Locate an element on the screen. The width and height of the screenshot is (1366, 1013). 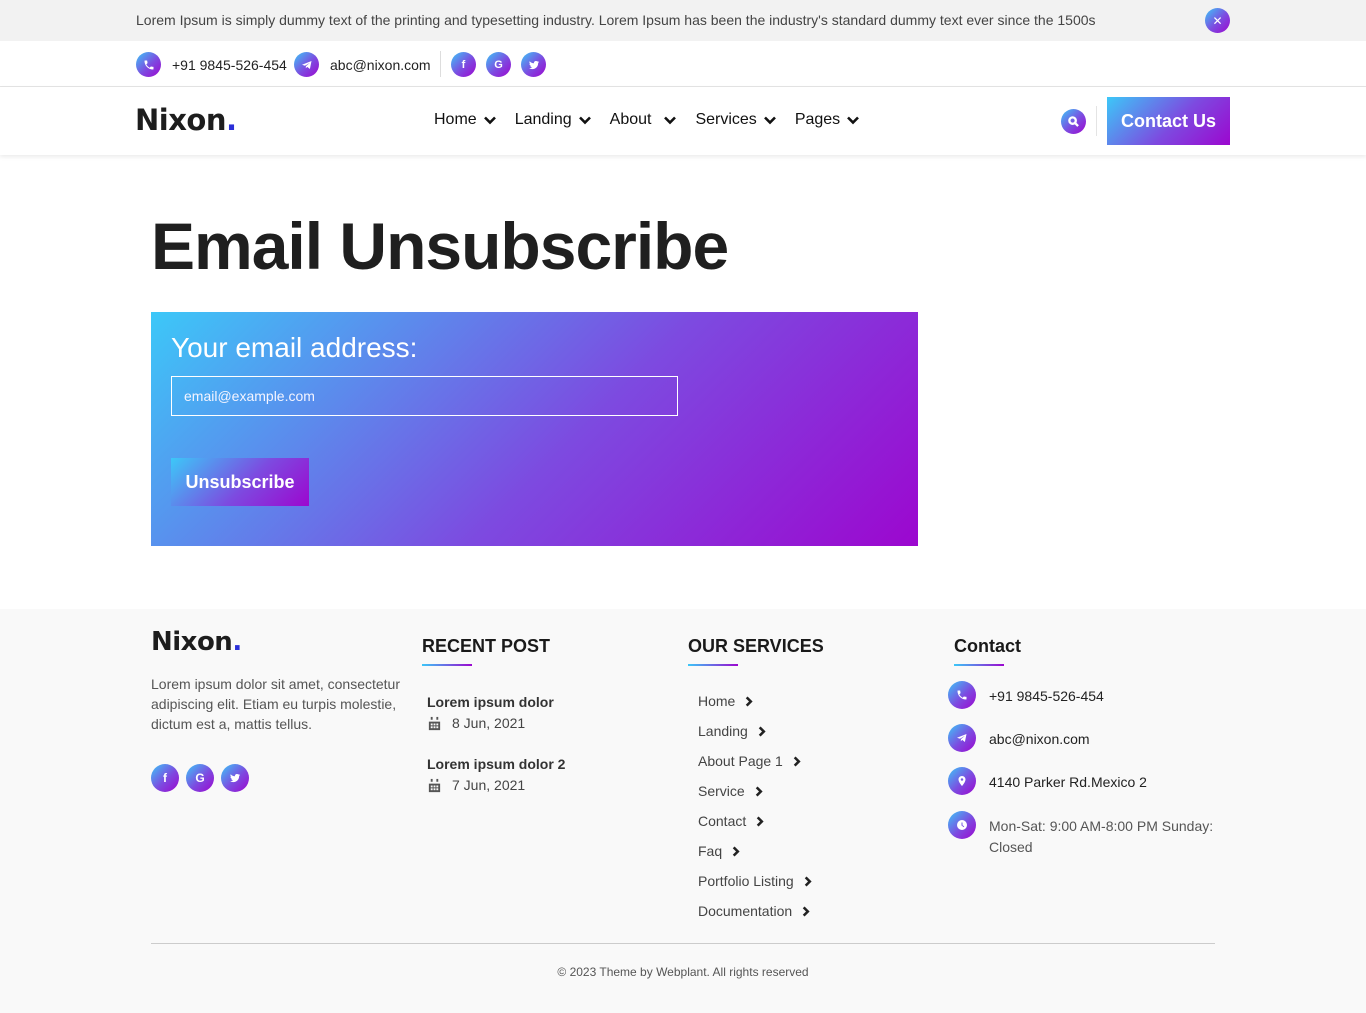
header-email-text: abc@nixon.com is located at coordinates (380, 64).